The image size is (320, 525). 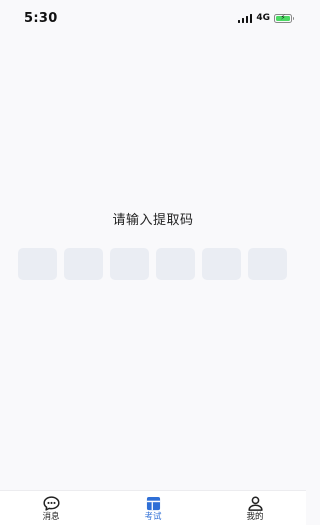 I want to click on bottom-tab-bar: 消息 考试 我的, so click(x=153, y=507).